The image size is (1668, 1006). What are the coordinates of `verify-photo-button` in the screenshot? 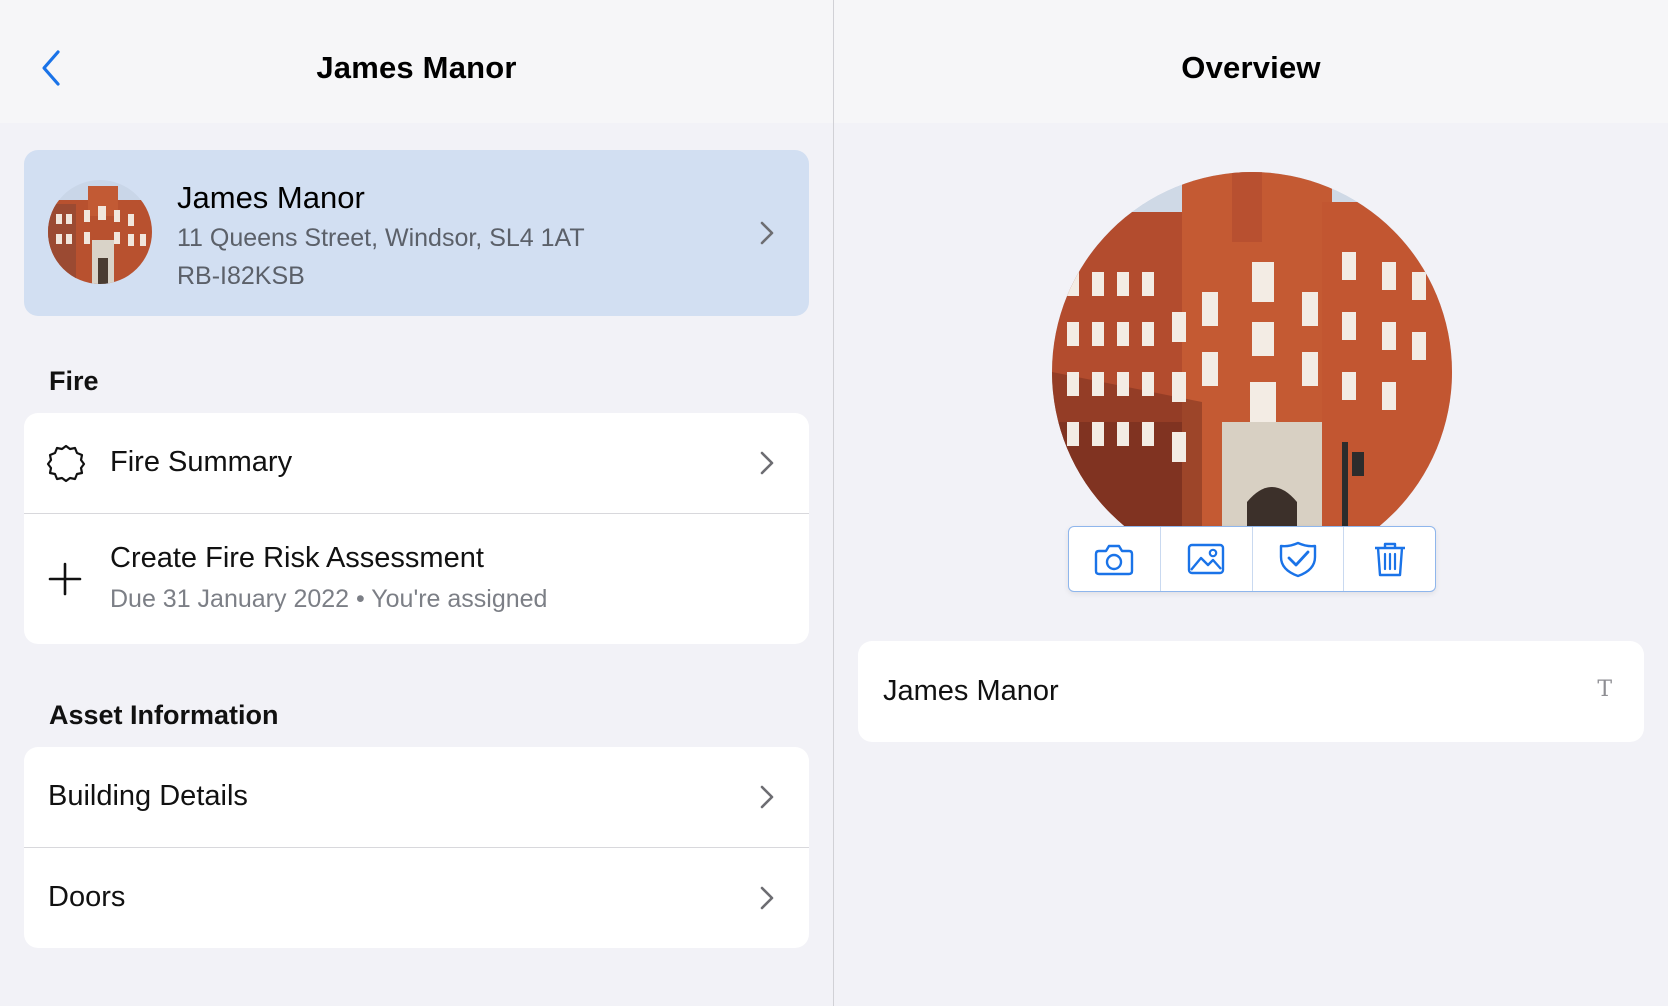 It's located at (1299, 559).